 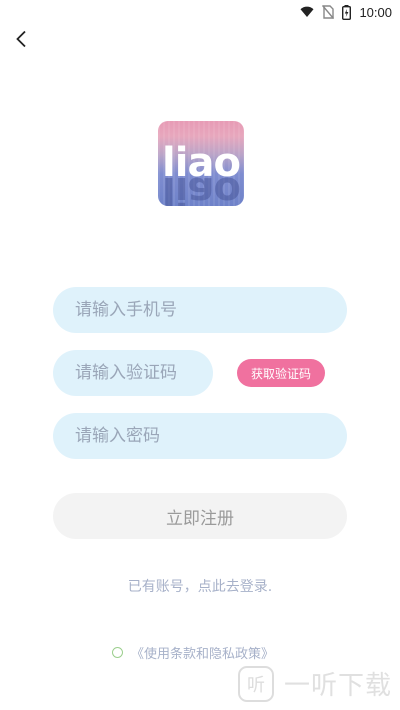 What do you see at coordinates (200, 586) in the screenshot?
I see `login-link: 已有账号，点此去登录.` at bounding box center [200, 586].